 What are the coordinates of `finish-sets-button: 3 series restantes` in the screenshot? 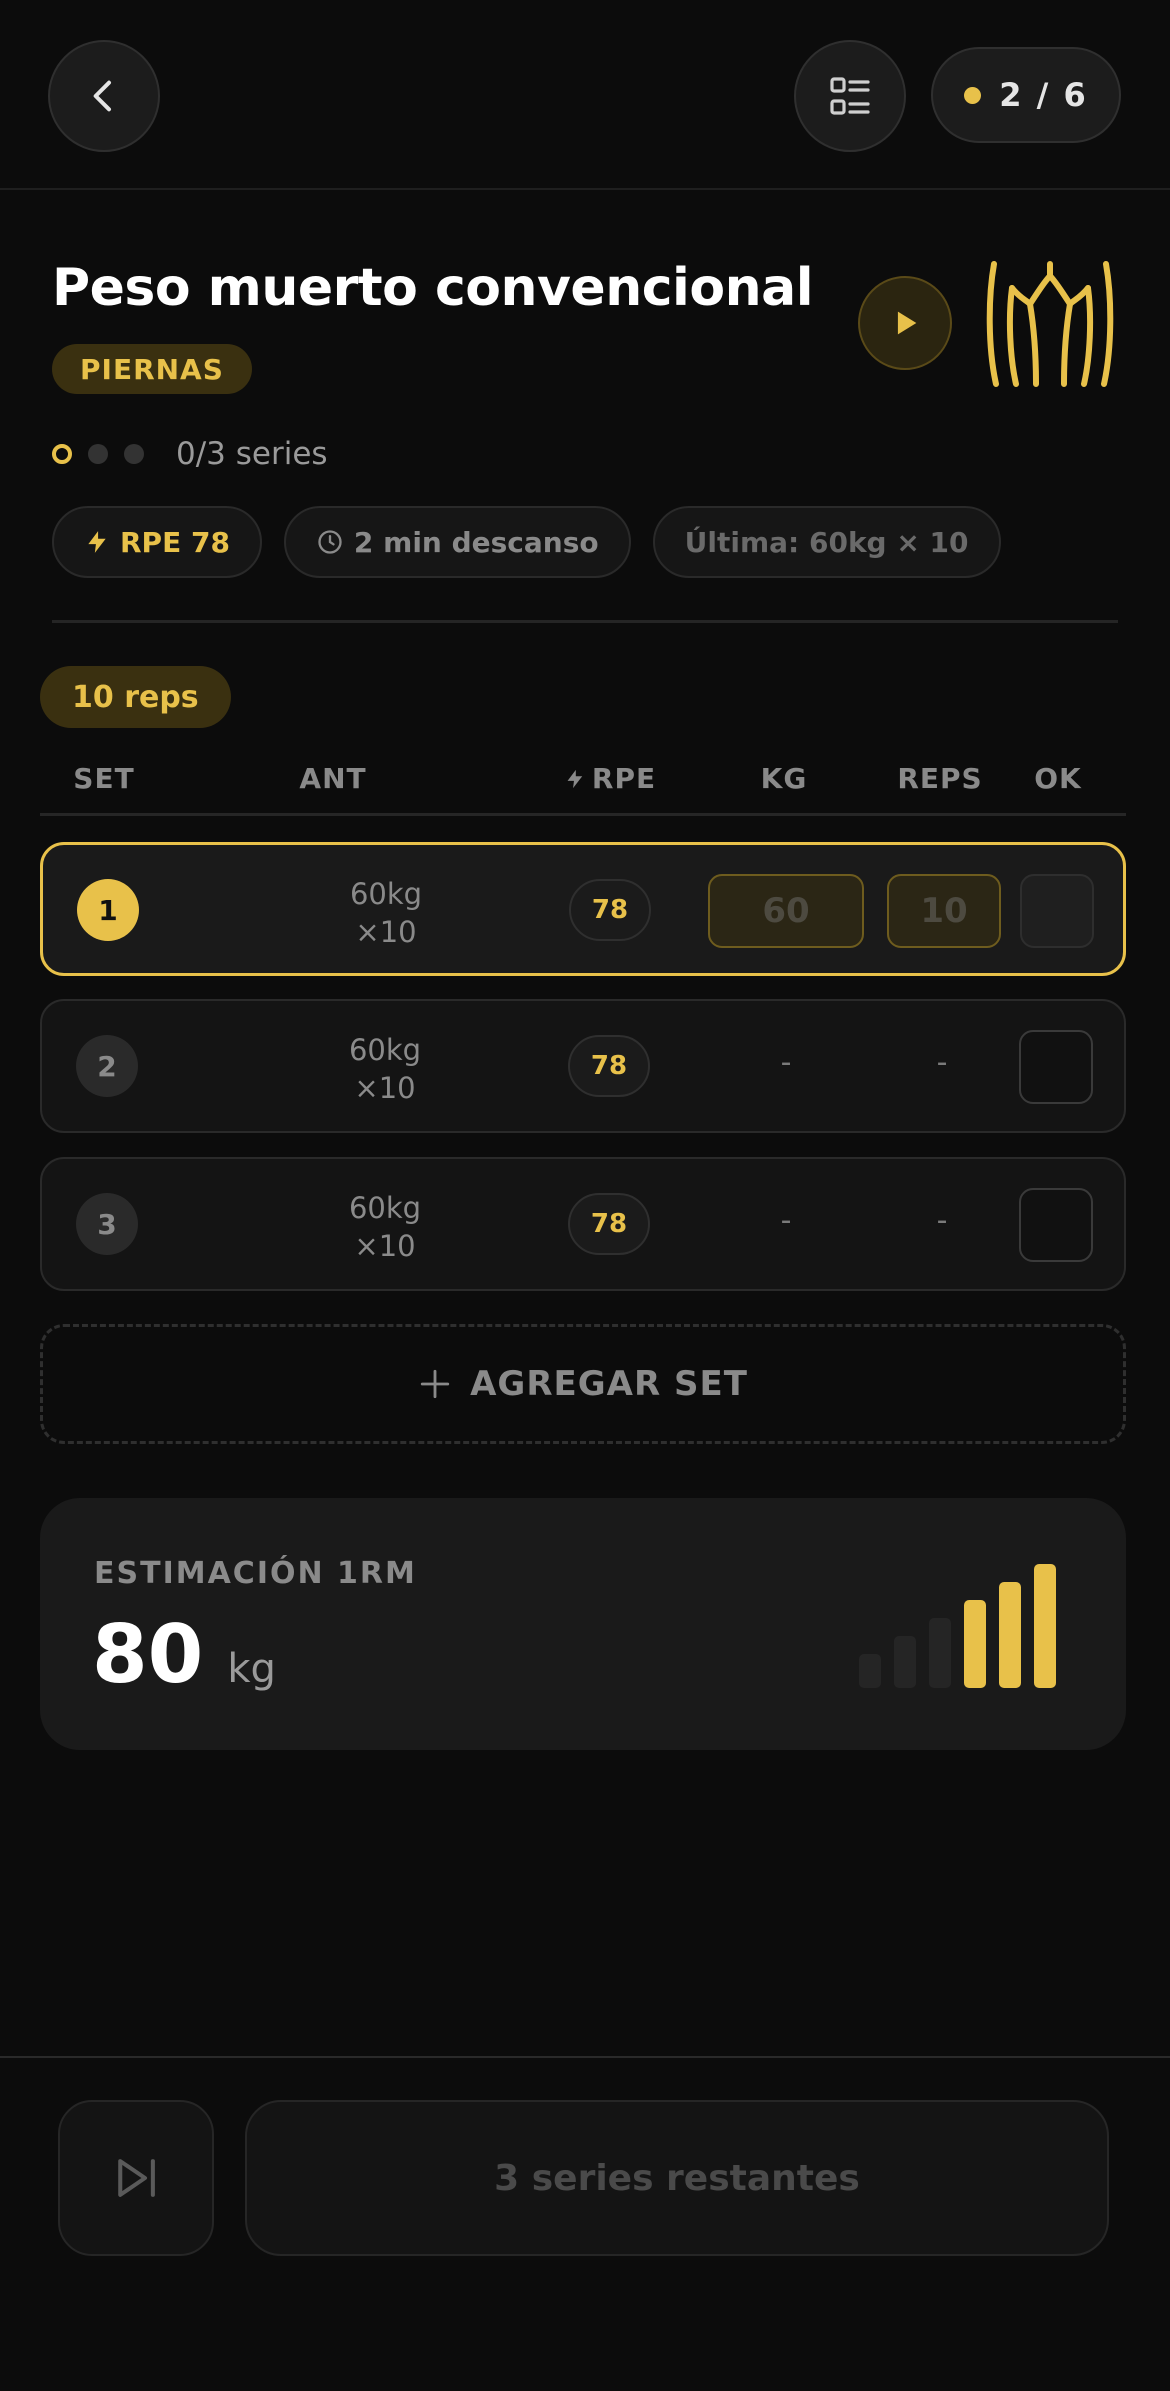 It's located at (677, 2178).